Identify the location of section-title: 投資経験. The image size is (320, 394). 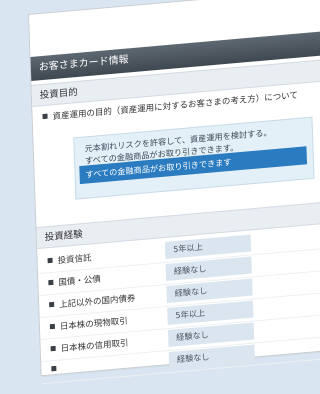
(64, 236).